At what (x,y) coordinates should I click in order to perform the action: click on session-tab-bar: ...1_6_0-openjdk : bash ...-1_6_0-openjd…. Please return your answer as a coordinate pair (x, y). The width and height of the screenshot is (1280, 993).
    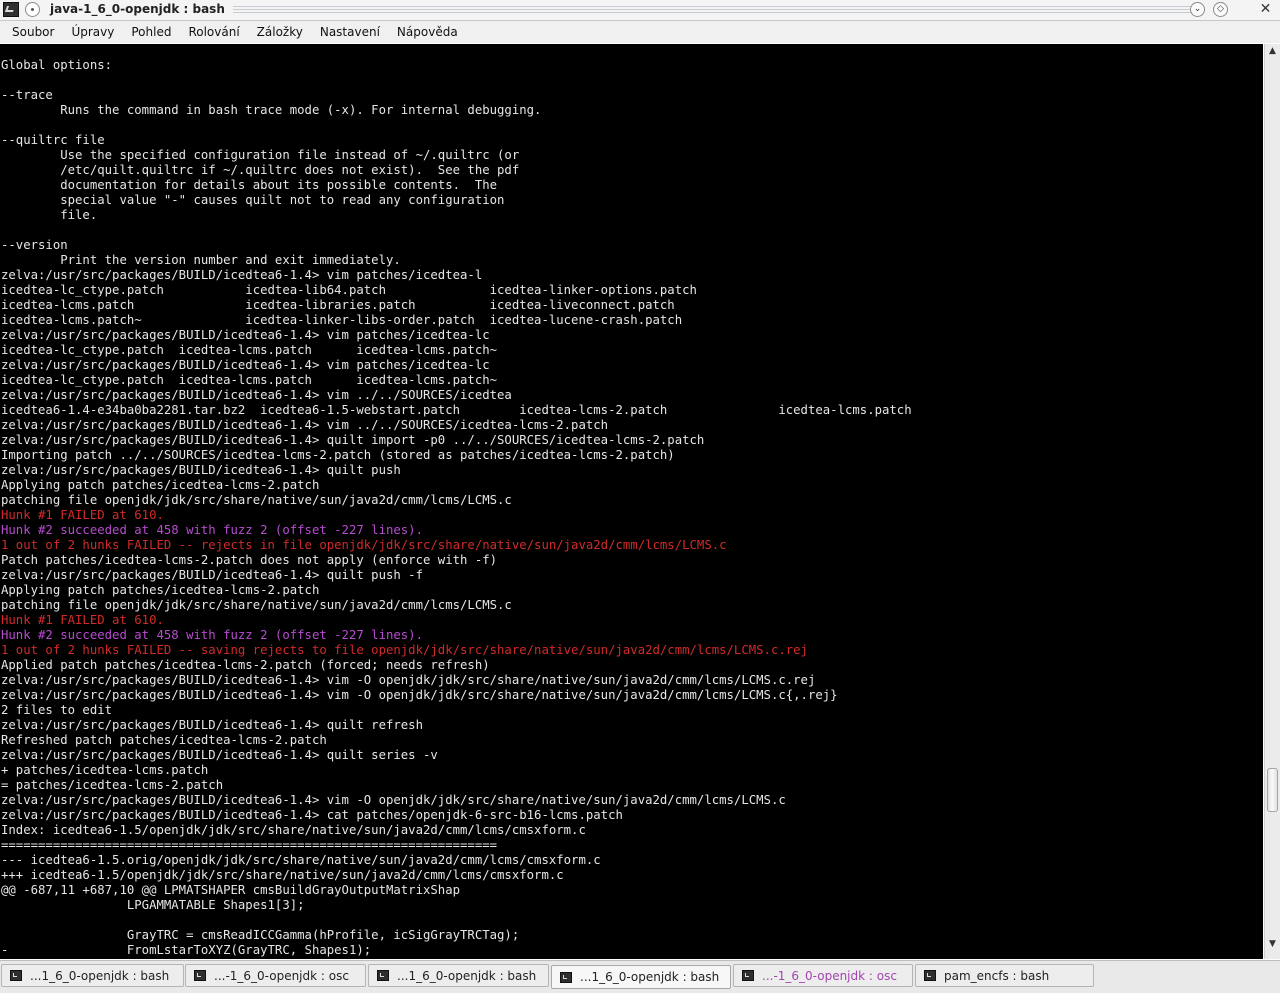
    Looking at the image, I should click on (640, 976).